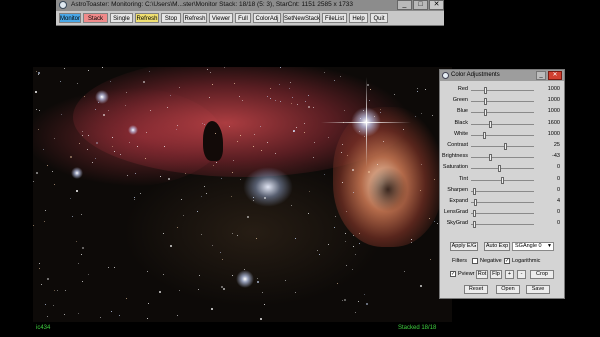 The height and width of the screenshot is (337, 600). I want to click on logarithmic-checkbox: ✓, so click(507, 261).